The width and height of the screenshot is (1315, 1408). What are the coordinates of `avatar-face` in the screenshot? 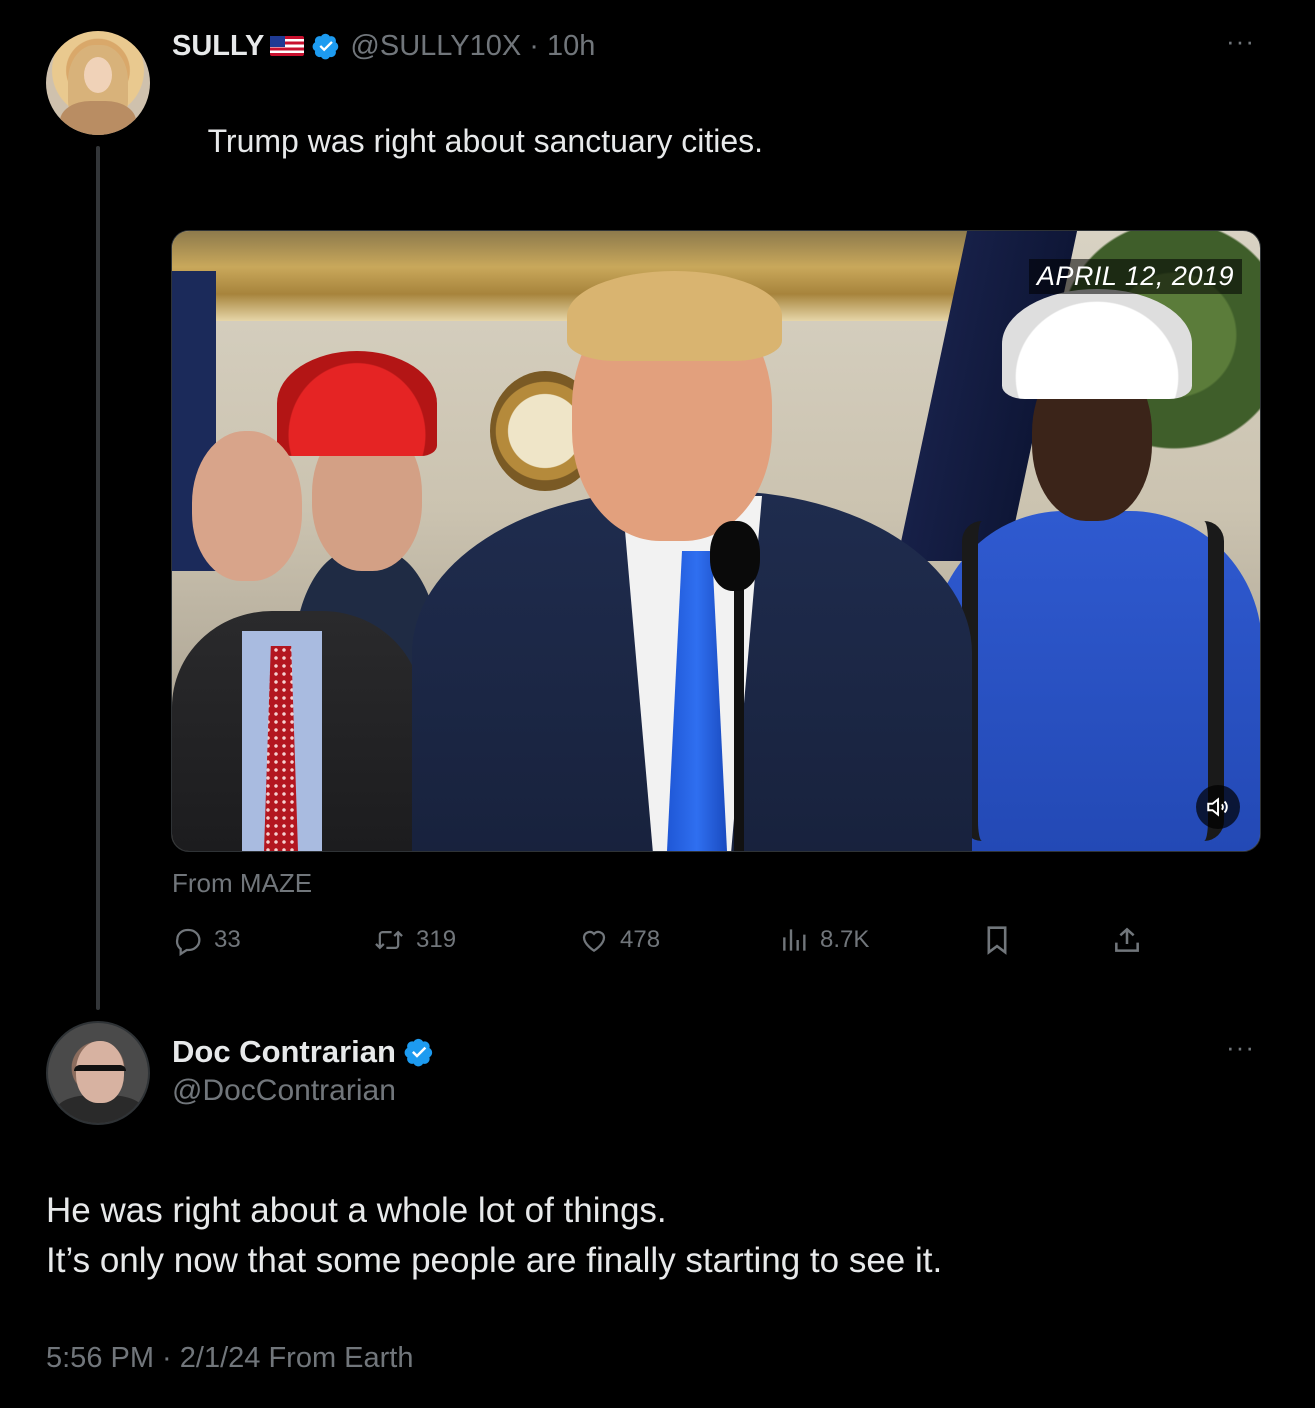 It's located at (98, 75).